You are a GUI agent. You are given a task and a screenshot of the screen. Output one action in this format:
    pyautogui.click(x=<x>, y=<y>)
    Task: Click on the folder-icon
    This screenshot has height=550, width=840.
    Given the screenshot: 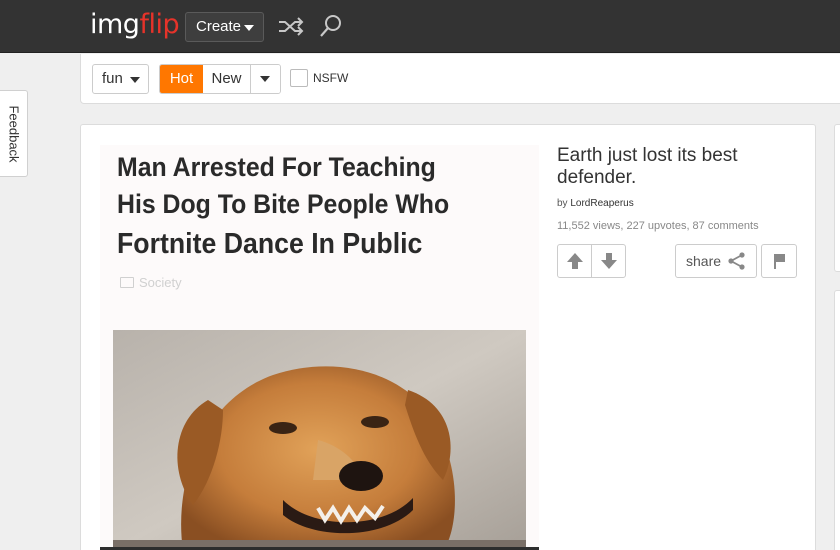 What is the action you would take?
    pyautogui.click(x=127, y=282)
    